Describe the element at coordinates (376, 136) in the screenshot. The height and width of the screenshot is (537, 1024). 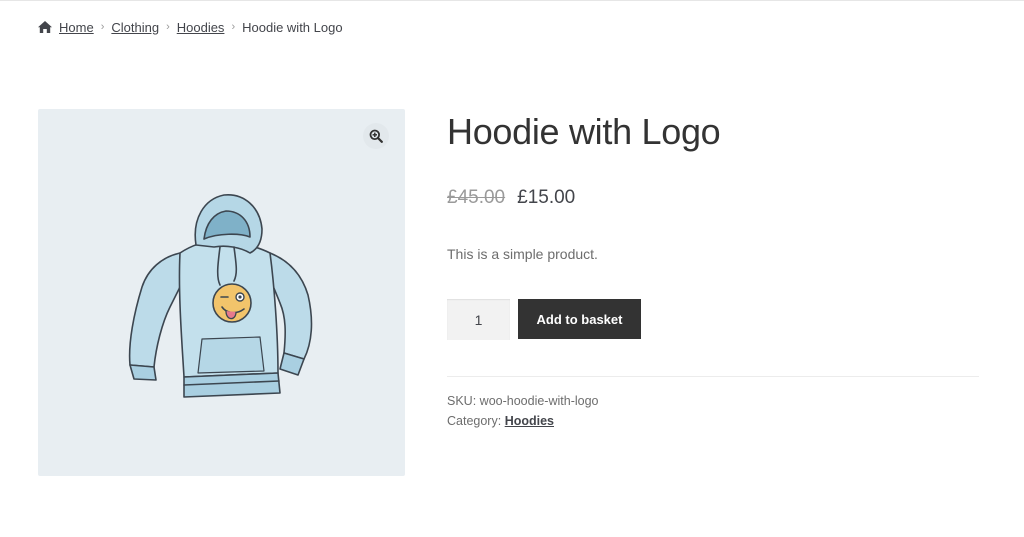
I see `zoom-in-icon` at that location.